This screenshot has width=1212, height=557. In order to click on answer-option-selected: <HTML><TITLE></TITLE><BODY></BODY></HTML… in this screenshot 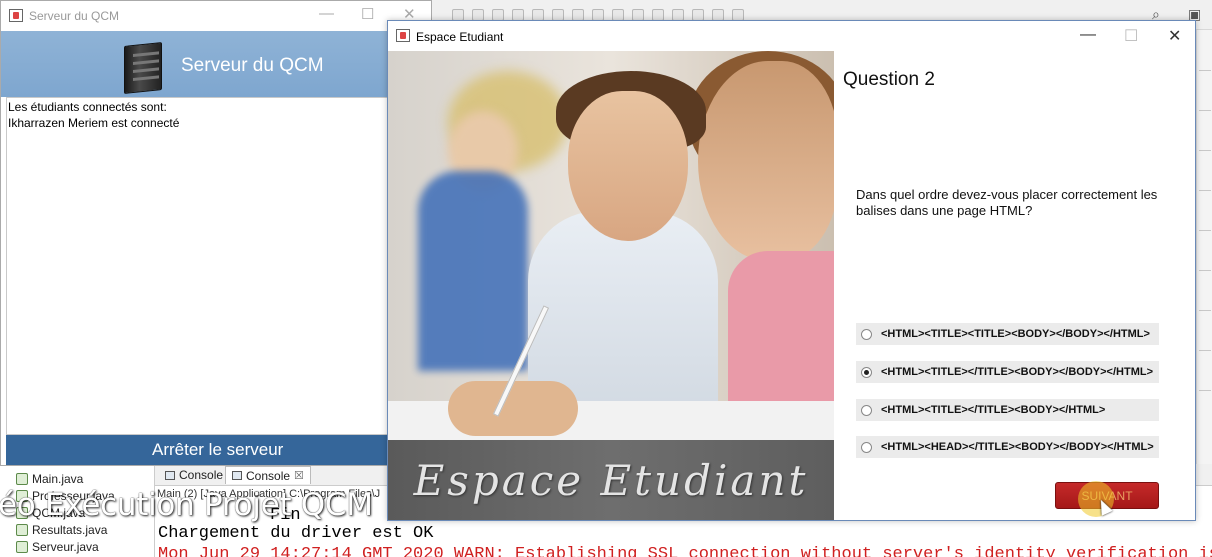, I will do `click(1007, 372)`.